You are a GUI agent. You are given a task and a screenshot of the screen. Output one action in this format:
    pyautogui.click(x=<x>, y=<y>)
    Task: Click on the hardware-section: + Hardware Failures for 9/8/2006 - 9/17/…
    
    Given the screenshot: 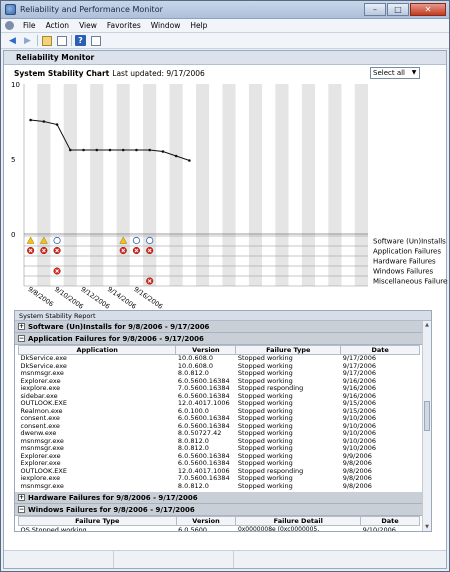 What is the action you would take?
    pyautogui.click(x=223, y=498)
    